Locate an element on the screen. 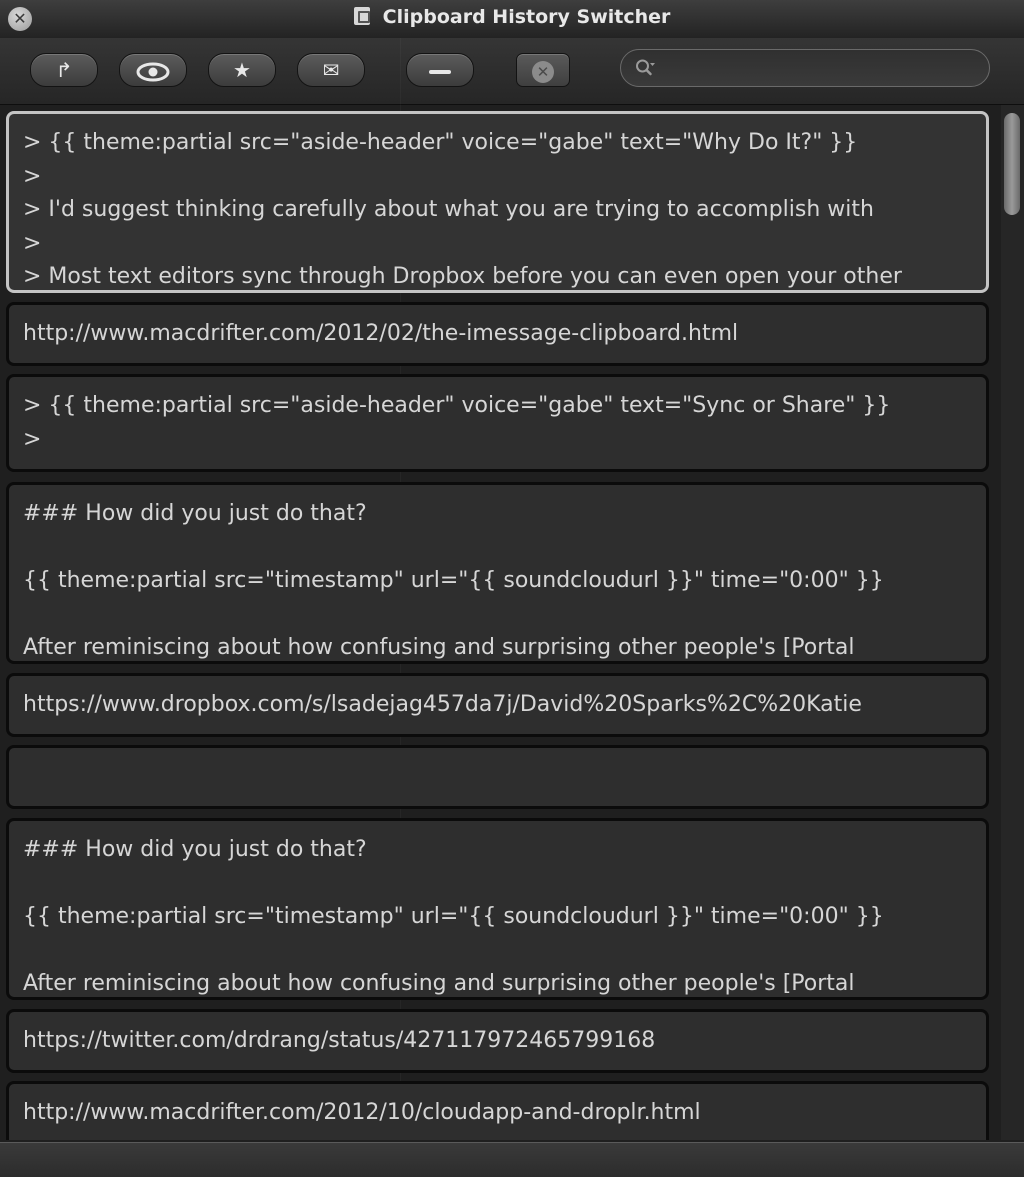  redo-arrow-icon: ↱ is located at coordinates (64, 70).